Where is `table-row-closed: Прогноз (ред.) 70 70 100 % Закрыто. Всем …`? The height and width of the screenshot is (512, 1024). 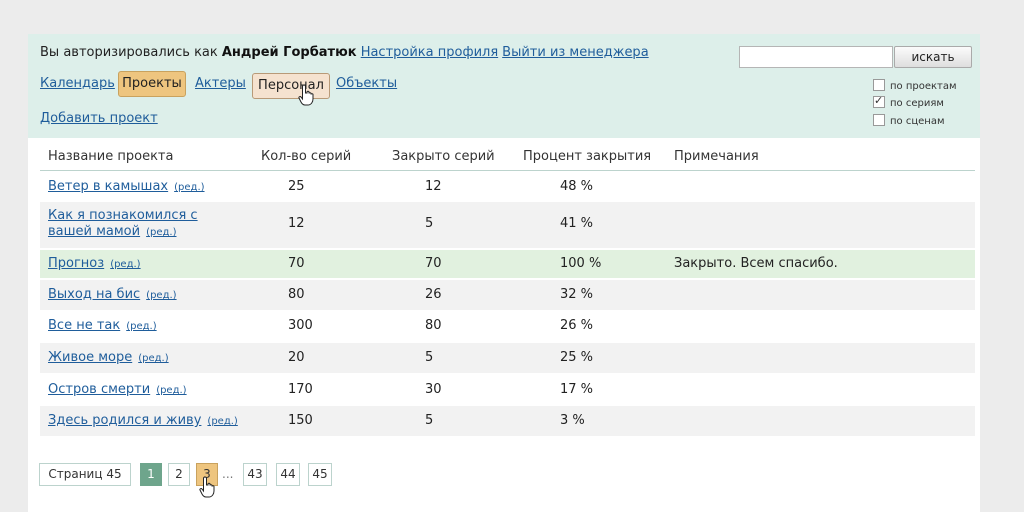
table-row-closed: Прогноз (ред.) 70 70 100 % Закрыто. Всем … is located at coordinates (507, 264).